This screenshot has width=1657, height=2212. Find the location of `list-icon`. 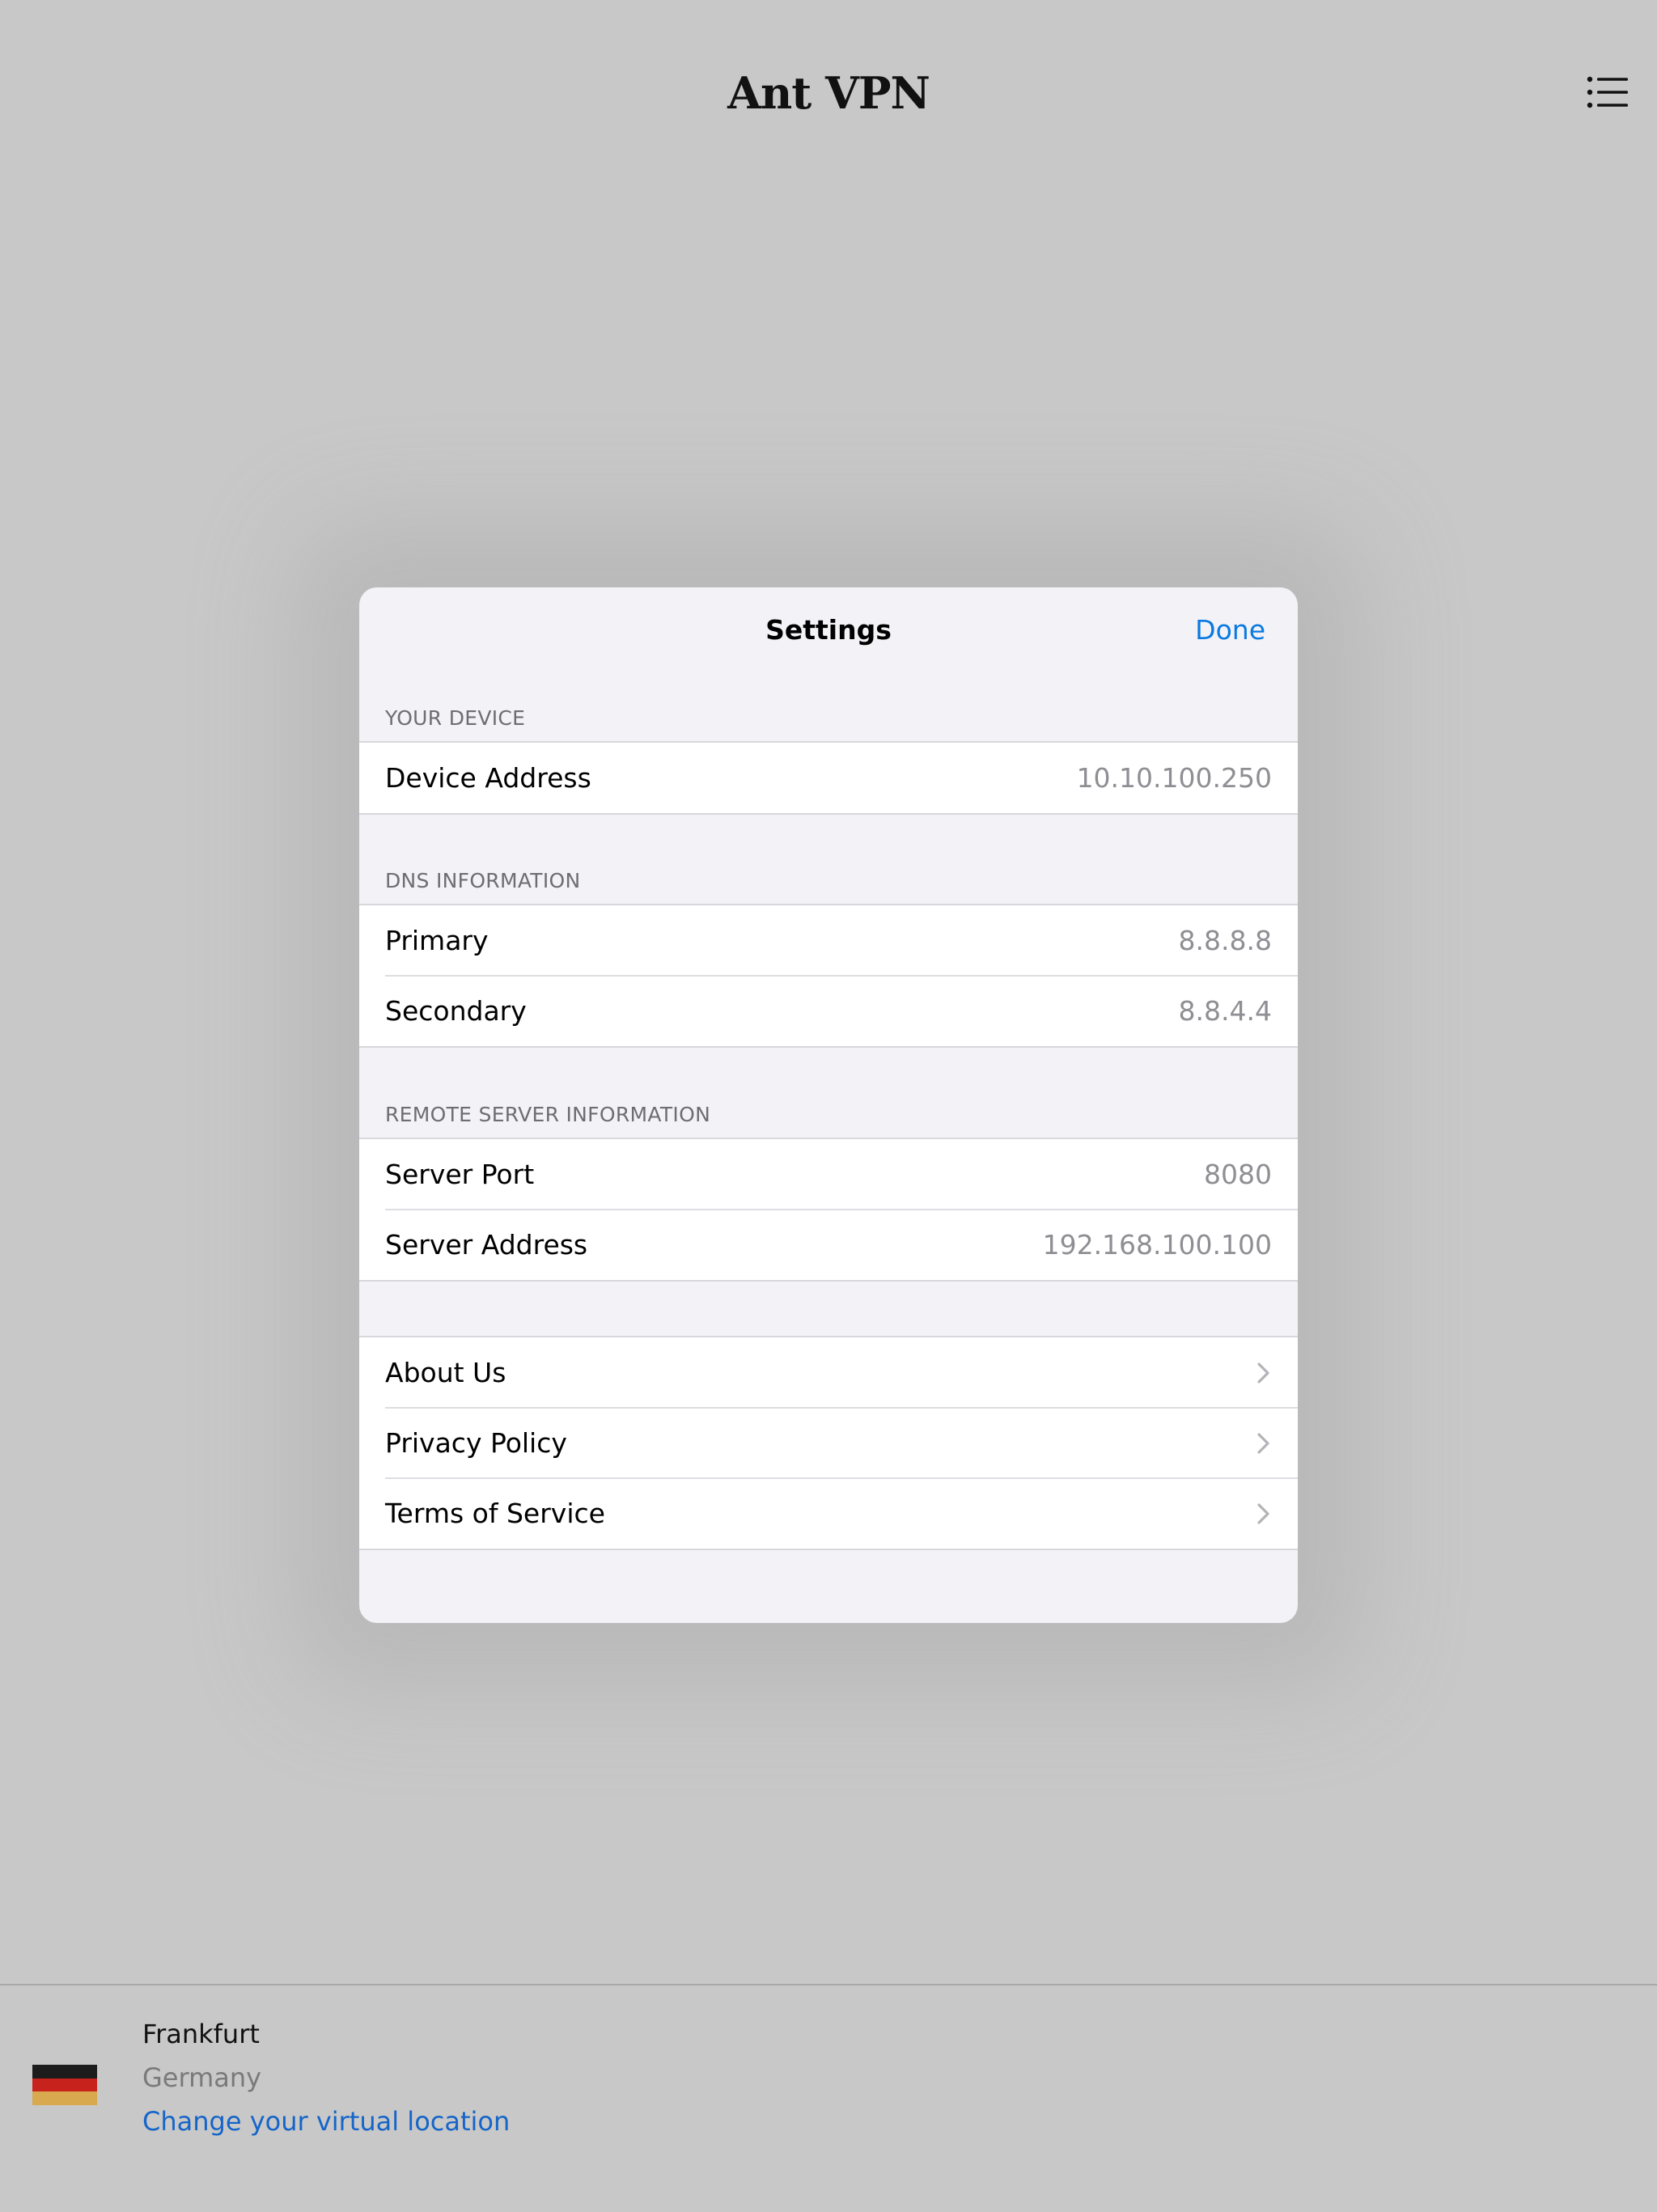

list-icon is located at coordinates (1607, 92).